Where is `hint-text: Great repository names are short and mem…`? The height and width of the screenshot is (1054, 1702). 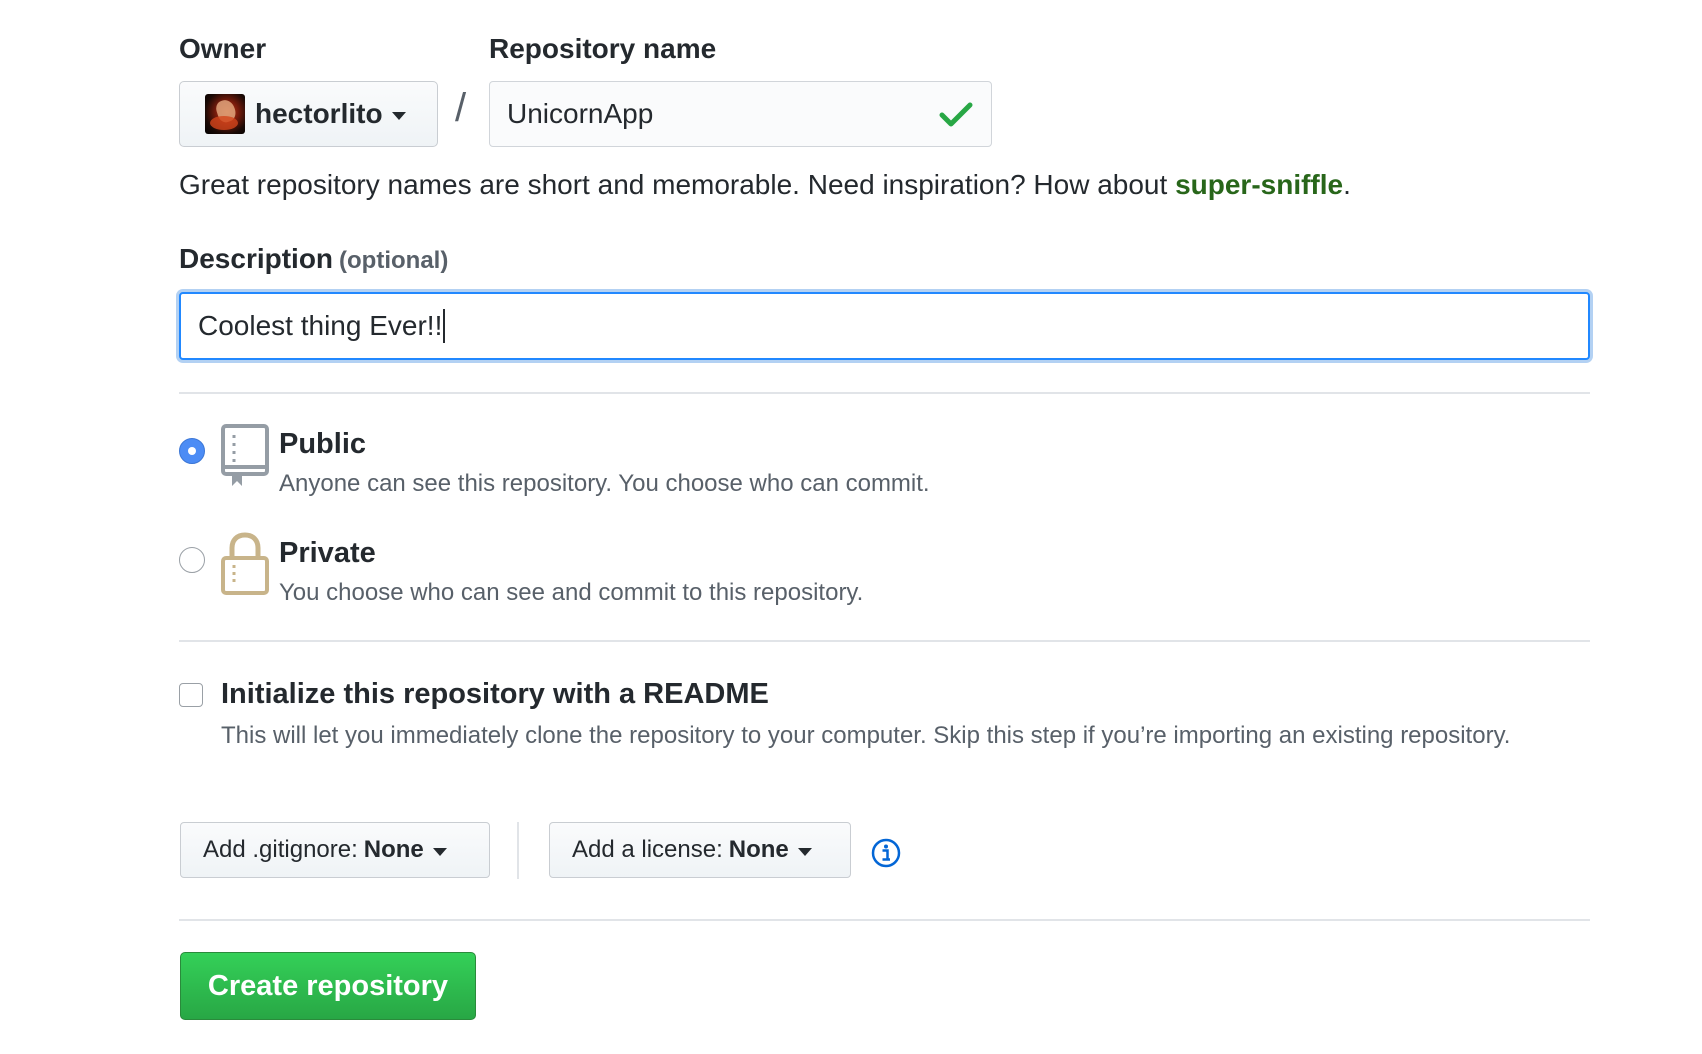 hint-text: Great repository names are short and mem… is located at coordinates (677, 184).